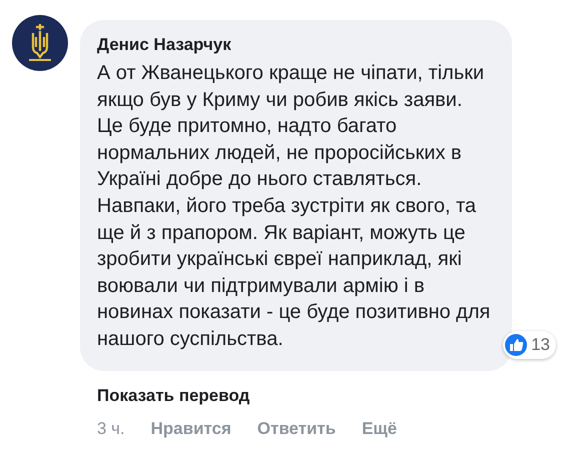 The height and width of the screenshot is (450, 566). I want to click on action-link: Ещё, so click(379, 429).